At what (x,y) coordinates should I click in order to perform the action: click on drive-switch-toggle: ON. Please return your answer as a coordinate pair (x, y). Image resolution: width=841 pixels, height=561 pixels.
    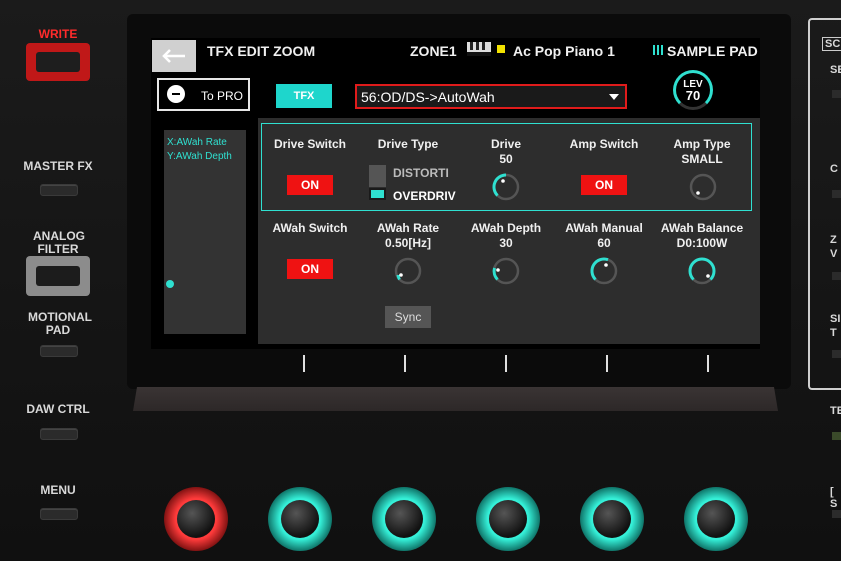
    Looking at the image, I should click on (310, 185).